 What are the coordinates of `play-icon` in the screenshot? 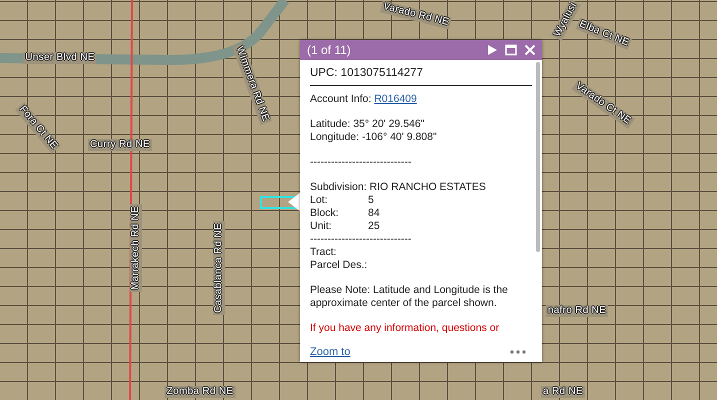 It's located at (492, 50).